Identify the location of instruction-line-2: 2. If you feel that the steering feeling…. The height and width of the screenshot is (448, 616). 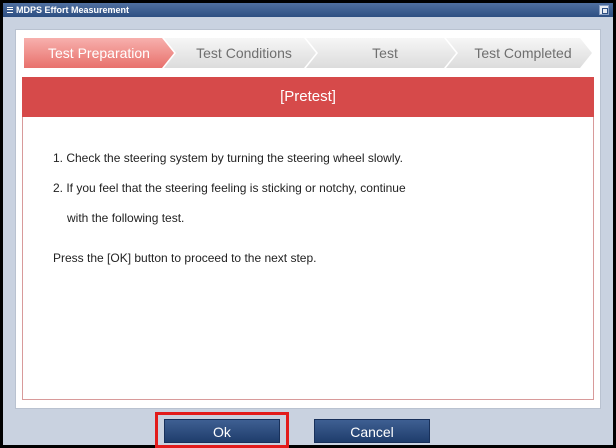
(229, 188).